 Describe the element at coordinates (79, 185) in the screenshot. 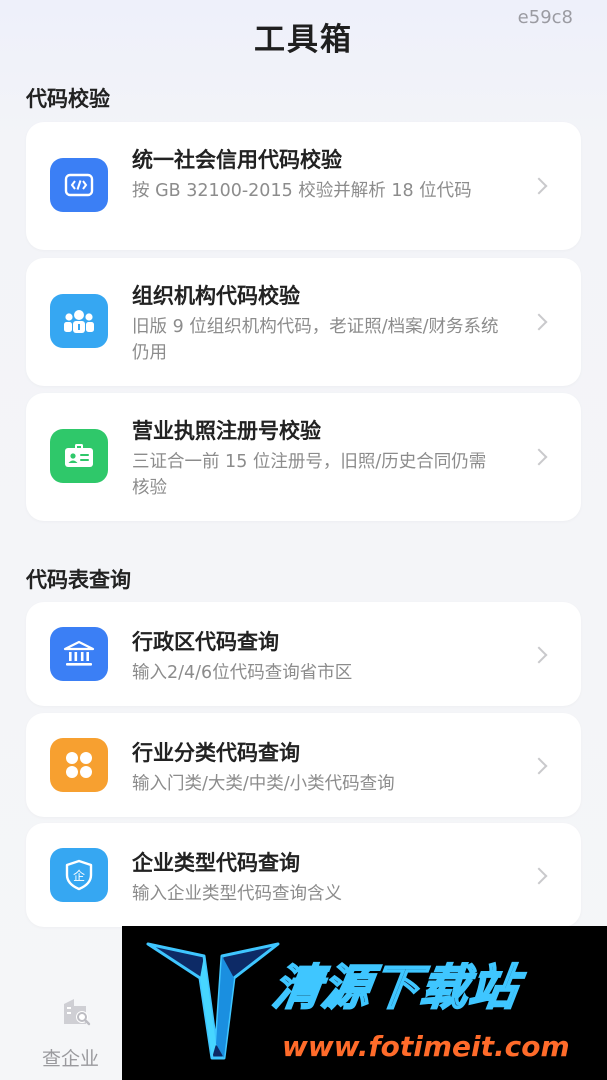

I see `code-icon` at that location.